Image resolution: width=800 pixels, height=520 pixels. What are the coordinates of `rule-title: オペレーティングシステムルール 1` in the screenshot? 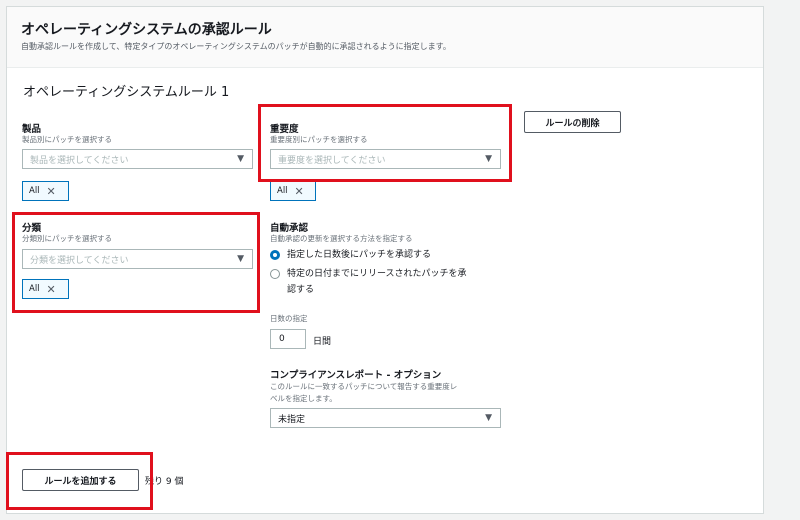 It's located at (126, 92).